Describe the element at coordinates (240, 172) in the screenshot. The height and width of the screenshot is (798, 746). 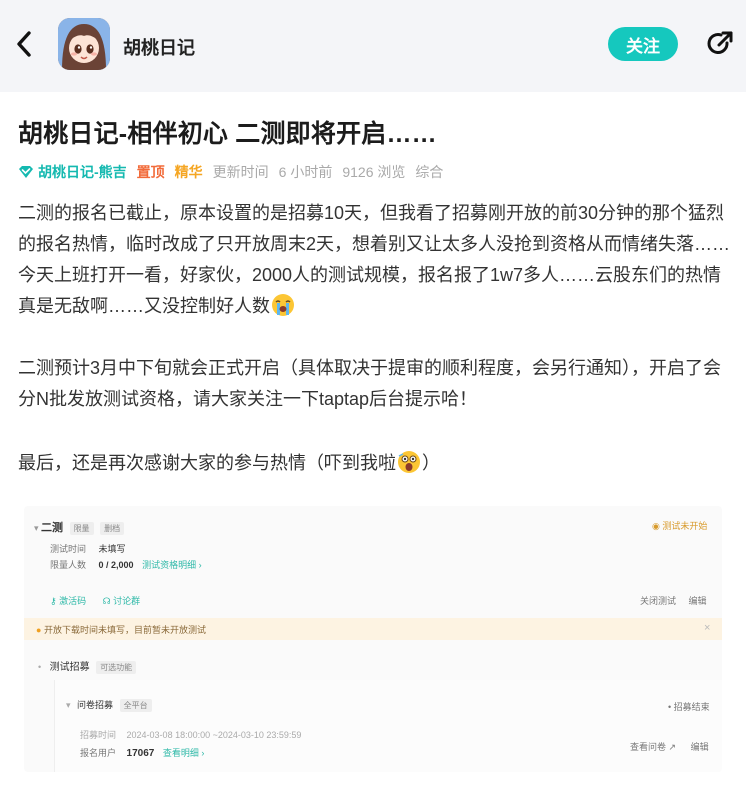
I see `updated-label: 更新时间` at that location.